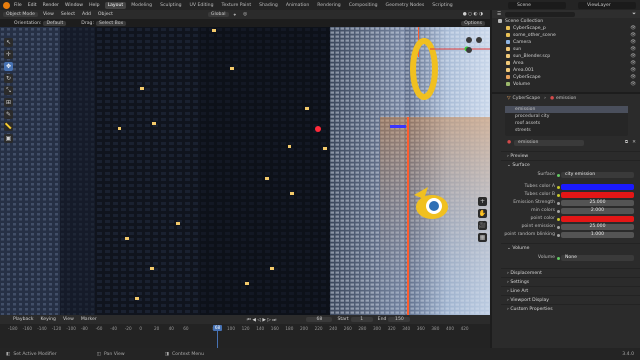  I want to click on view-menu: View, so click(68, 319).